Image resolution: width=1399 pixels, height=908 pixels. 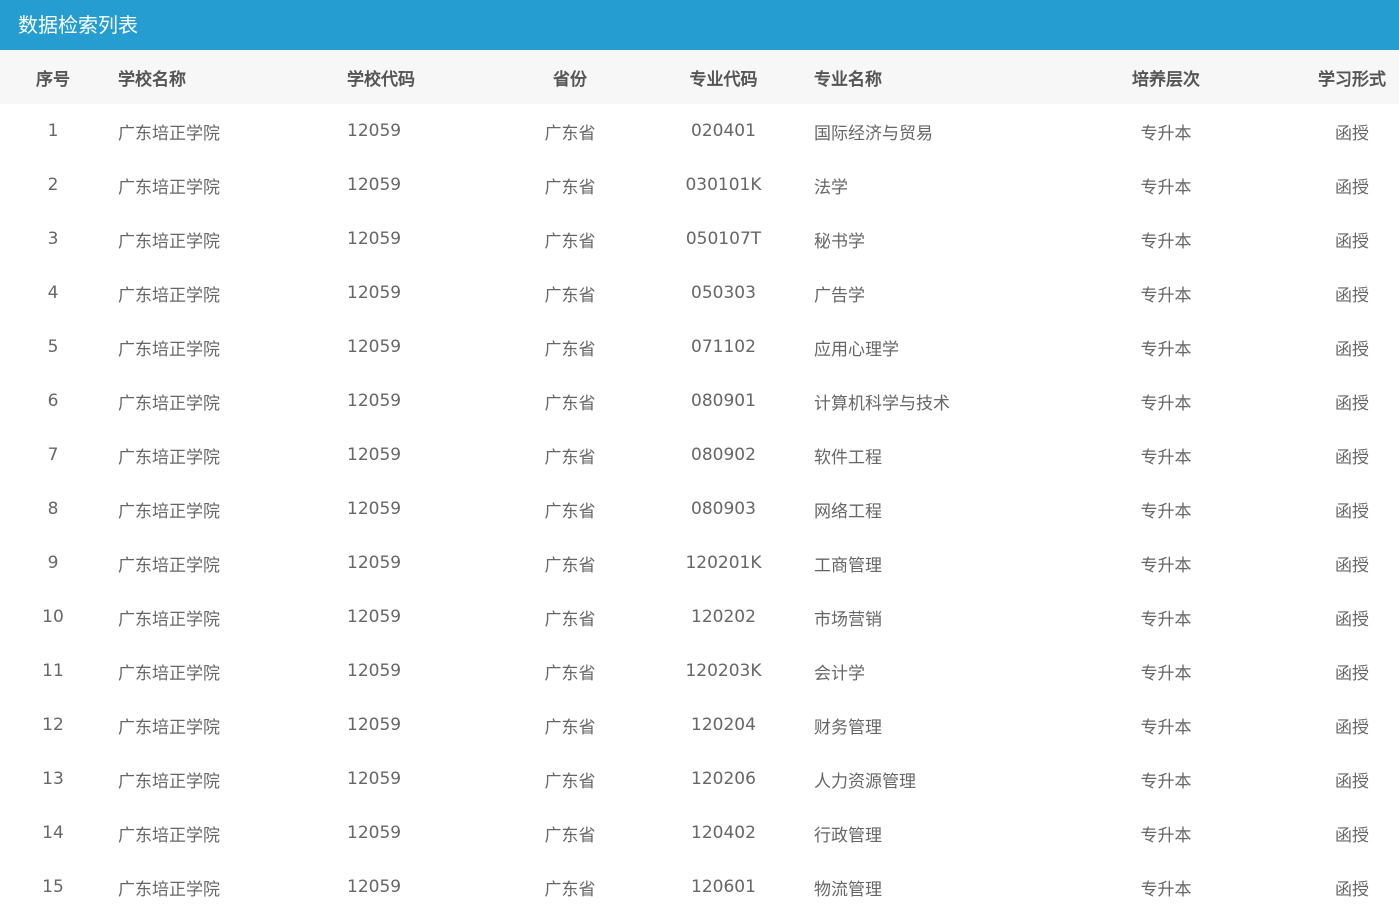 I want to click on cell-major-code: 120202, so click(x=723, y=617).